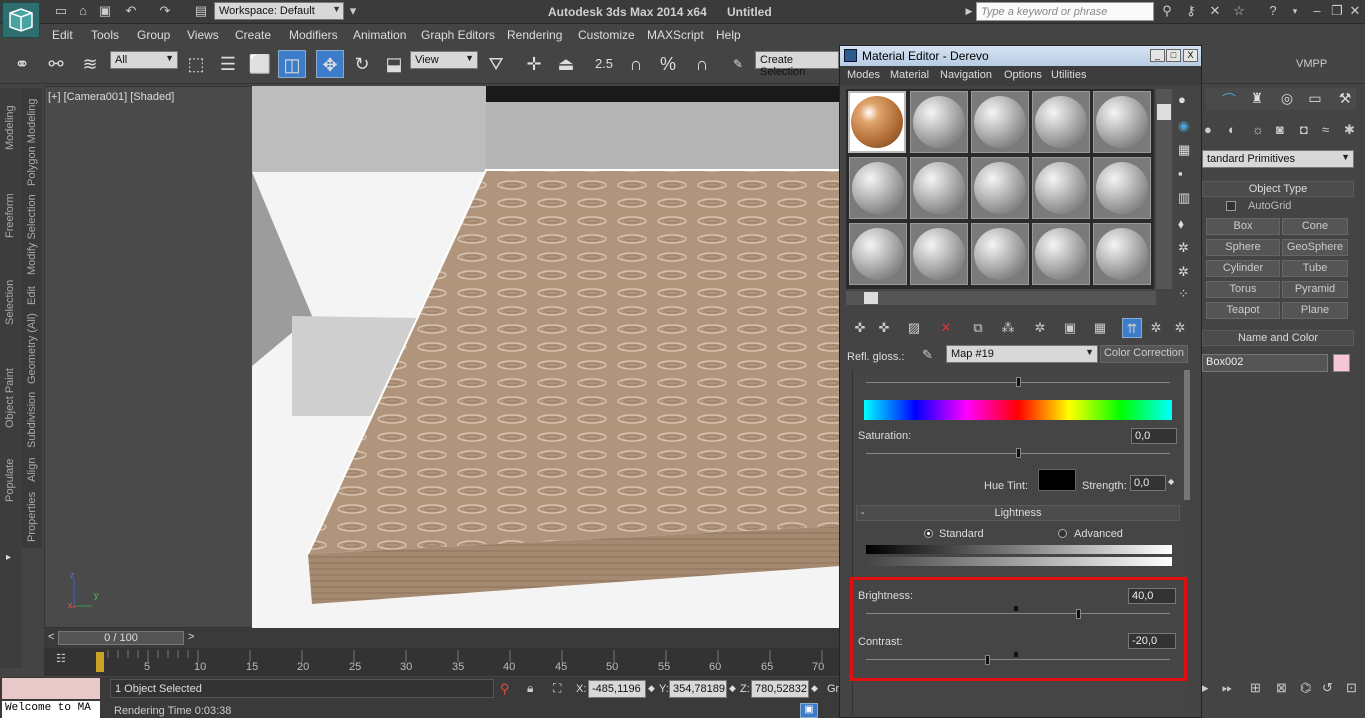 Image resolution: width=1365 pixels, height=718 pixels. What do you see at coordinates (1171, 481) in the screenshot?
I see `strength-spinner-icon: ◆` at bounding box center [1171, 481].